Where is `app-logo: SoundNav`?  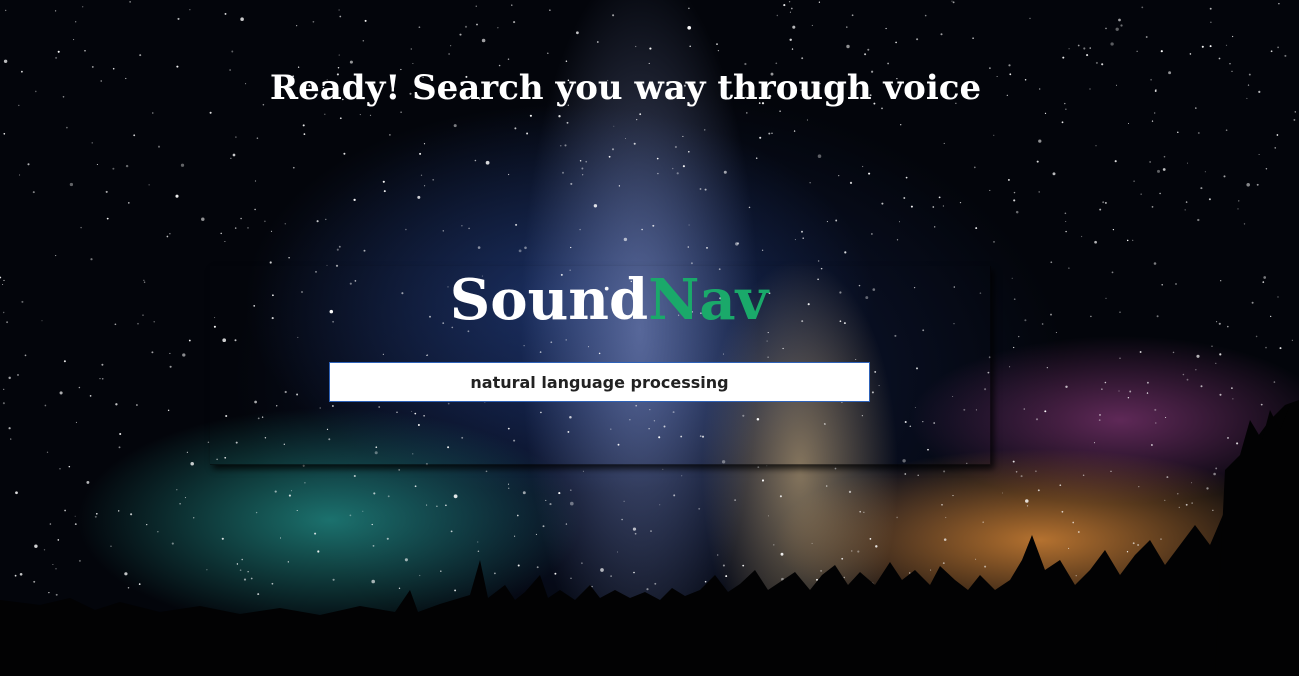
app-logo: SoundNav is located at coordinates (609, 300).